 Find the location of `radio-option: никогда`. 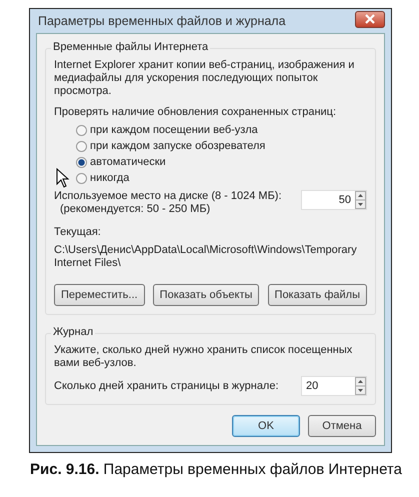

radio-option: никогда is located at coordinates (221, 178).